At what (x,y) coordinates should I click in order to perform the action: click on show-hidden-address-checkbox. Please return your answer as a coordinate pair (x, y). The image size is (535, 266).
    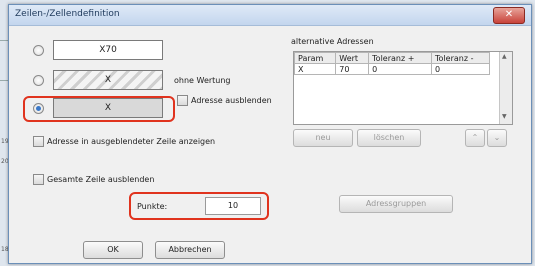
    Looking at the image, I should click on (38, 141).